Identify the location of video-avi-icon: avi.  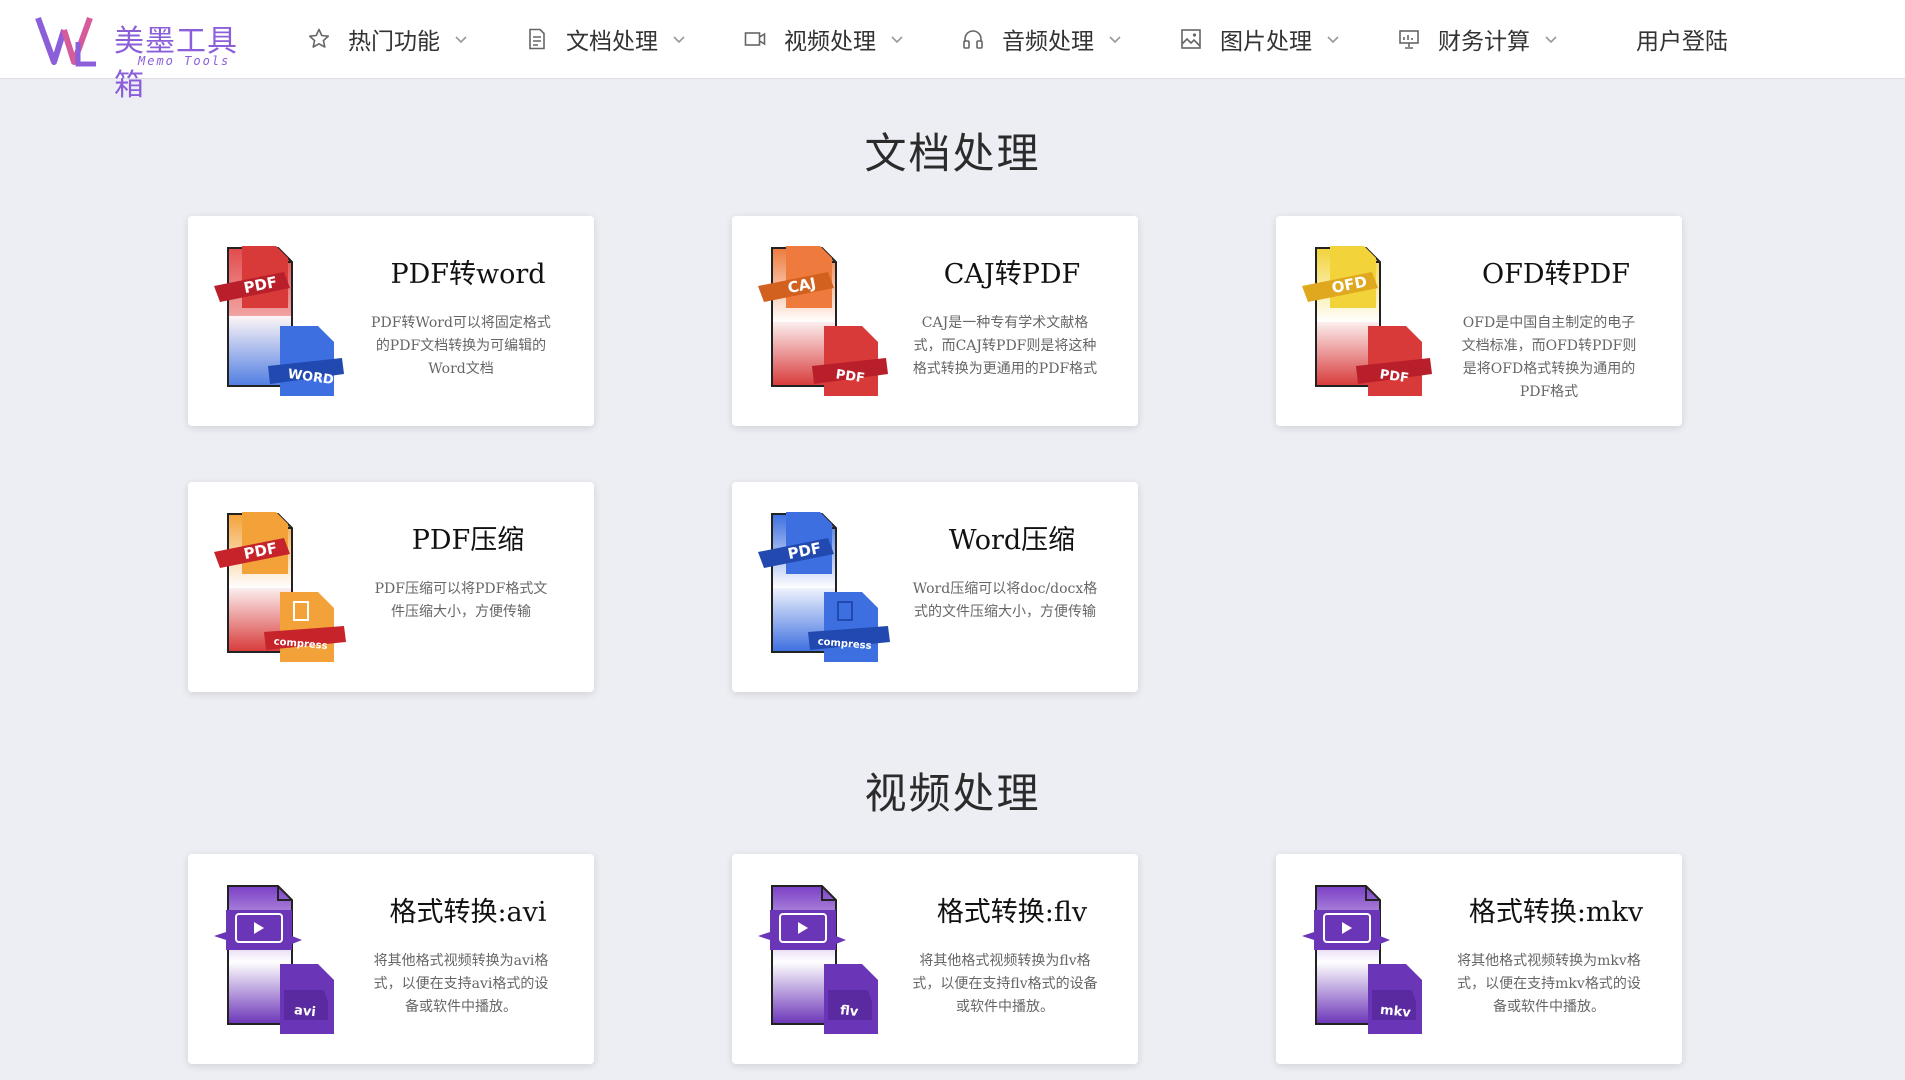
(274, 959).